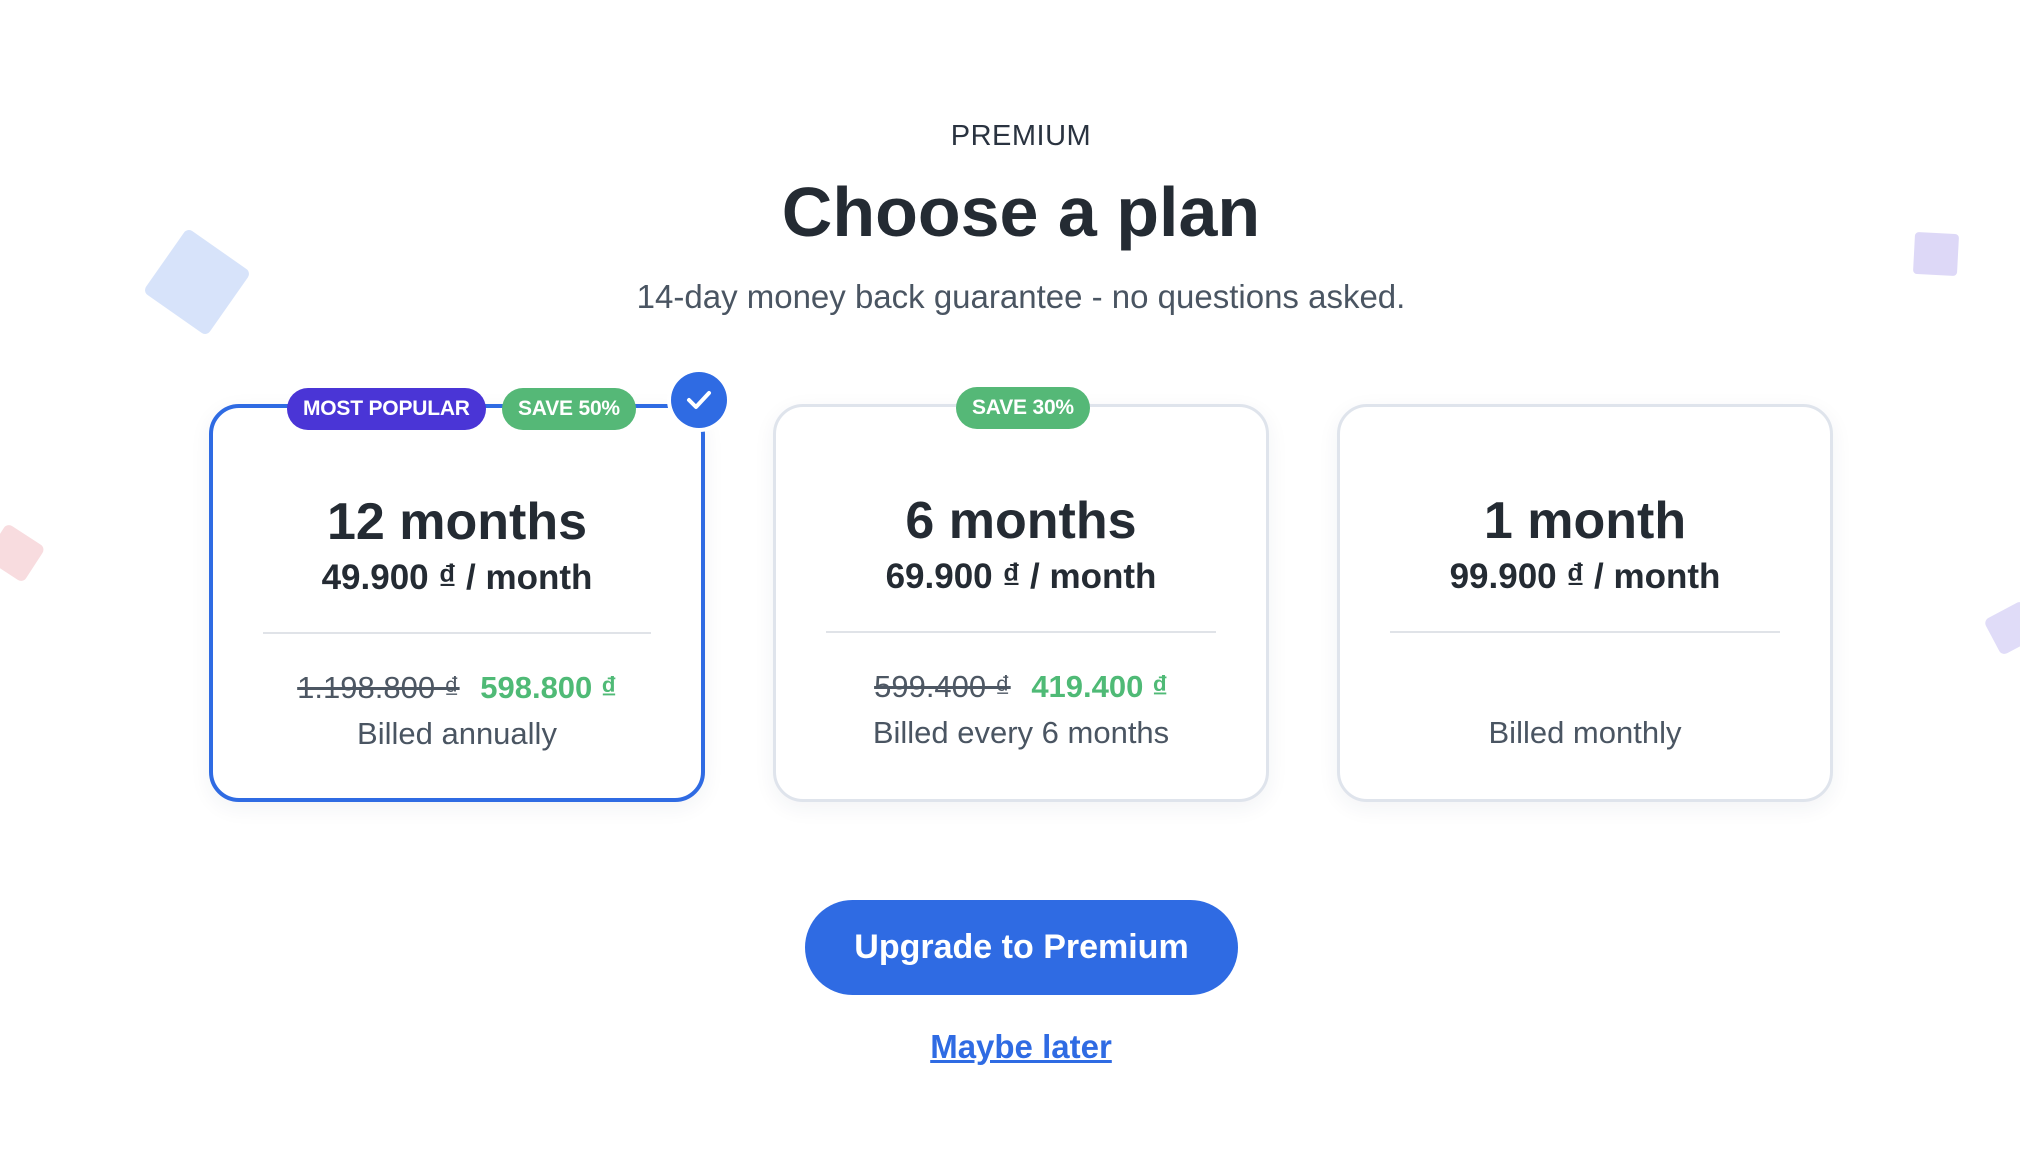 This screenshot has width=2020, height=1174. I want to click on upgrade-to-premium-button: Upgrade to Premium, so click(1021, 947).